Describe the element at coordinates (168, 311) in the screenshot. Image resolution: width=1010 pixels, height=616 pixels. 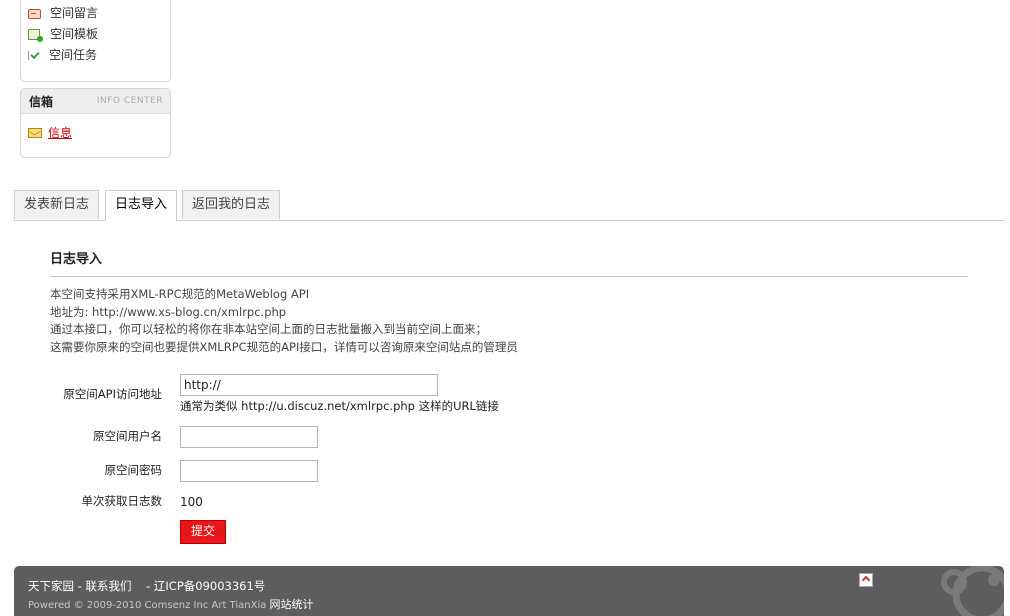
I see `intro-line: 地址为: http://www.xs-blog.cn/xmlrpc.php` at that location.